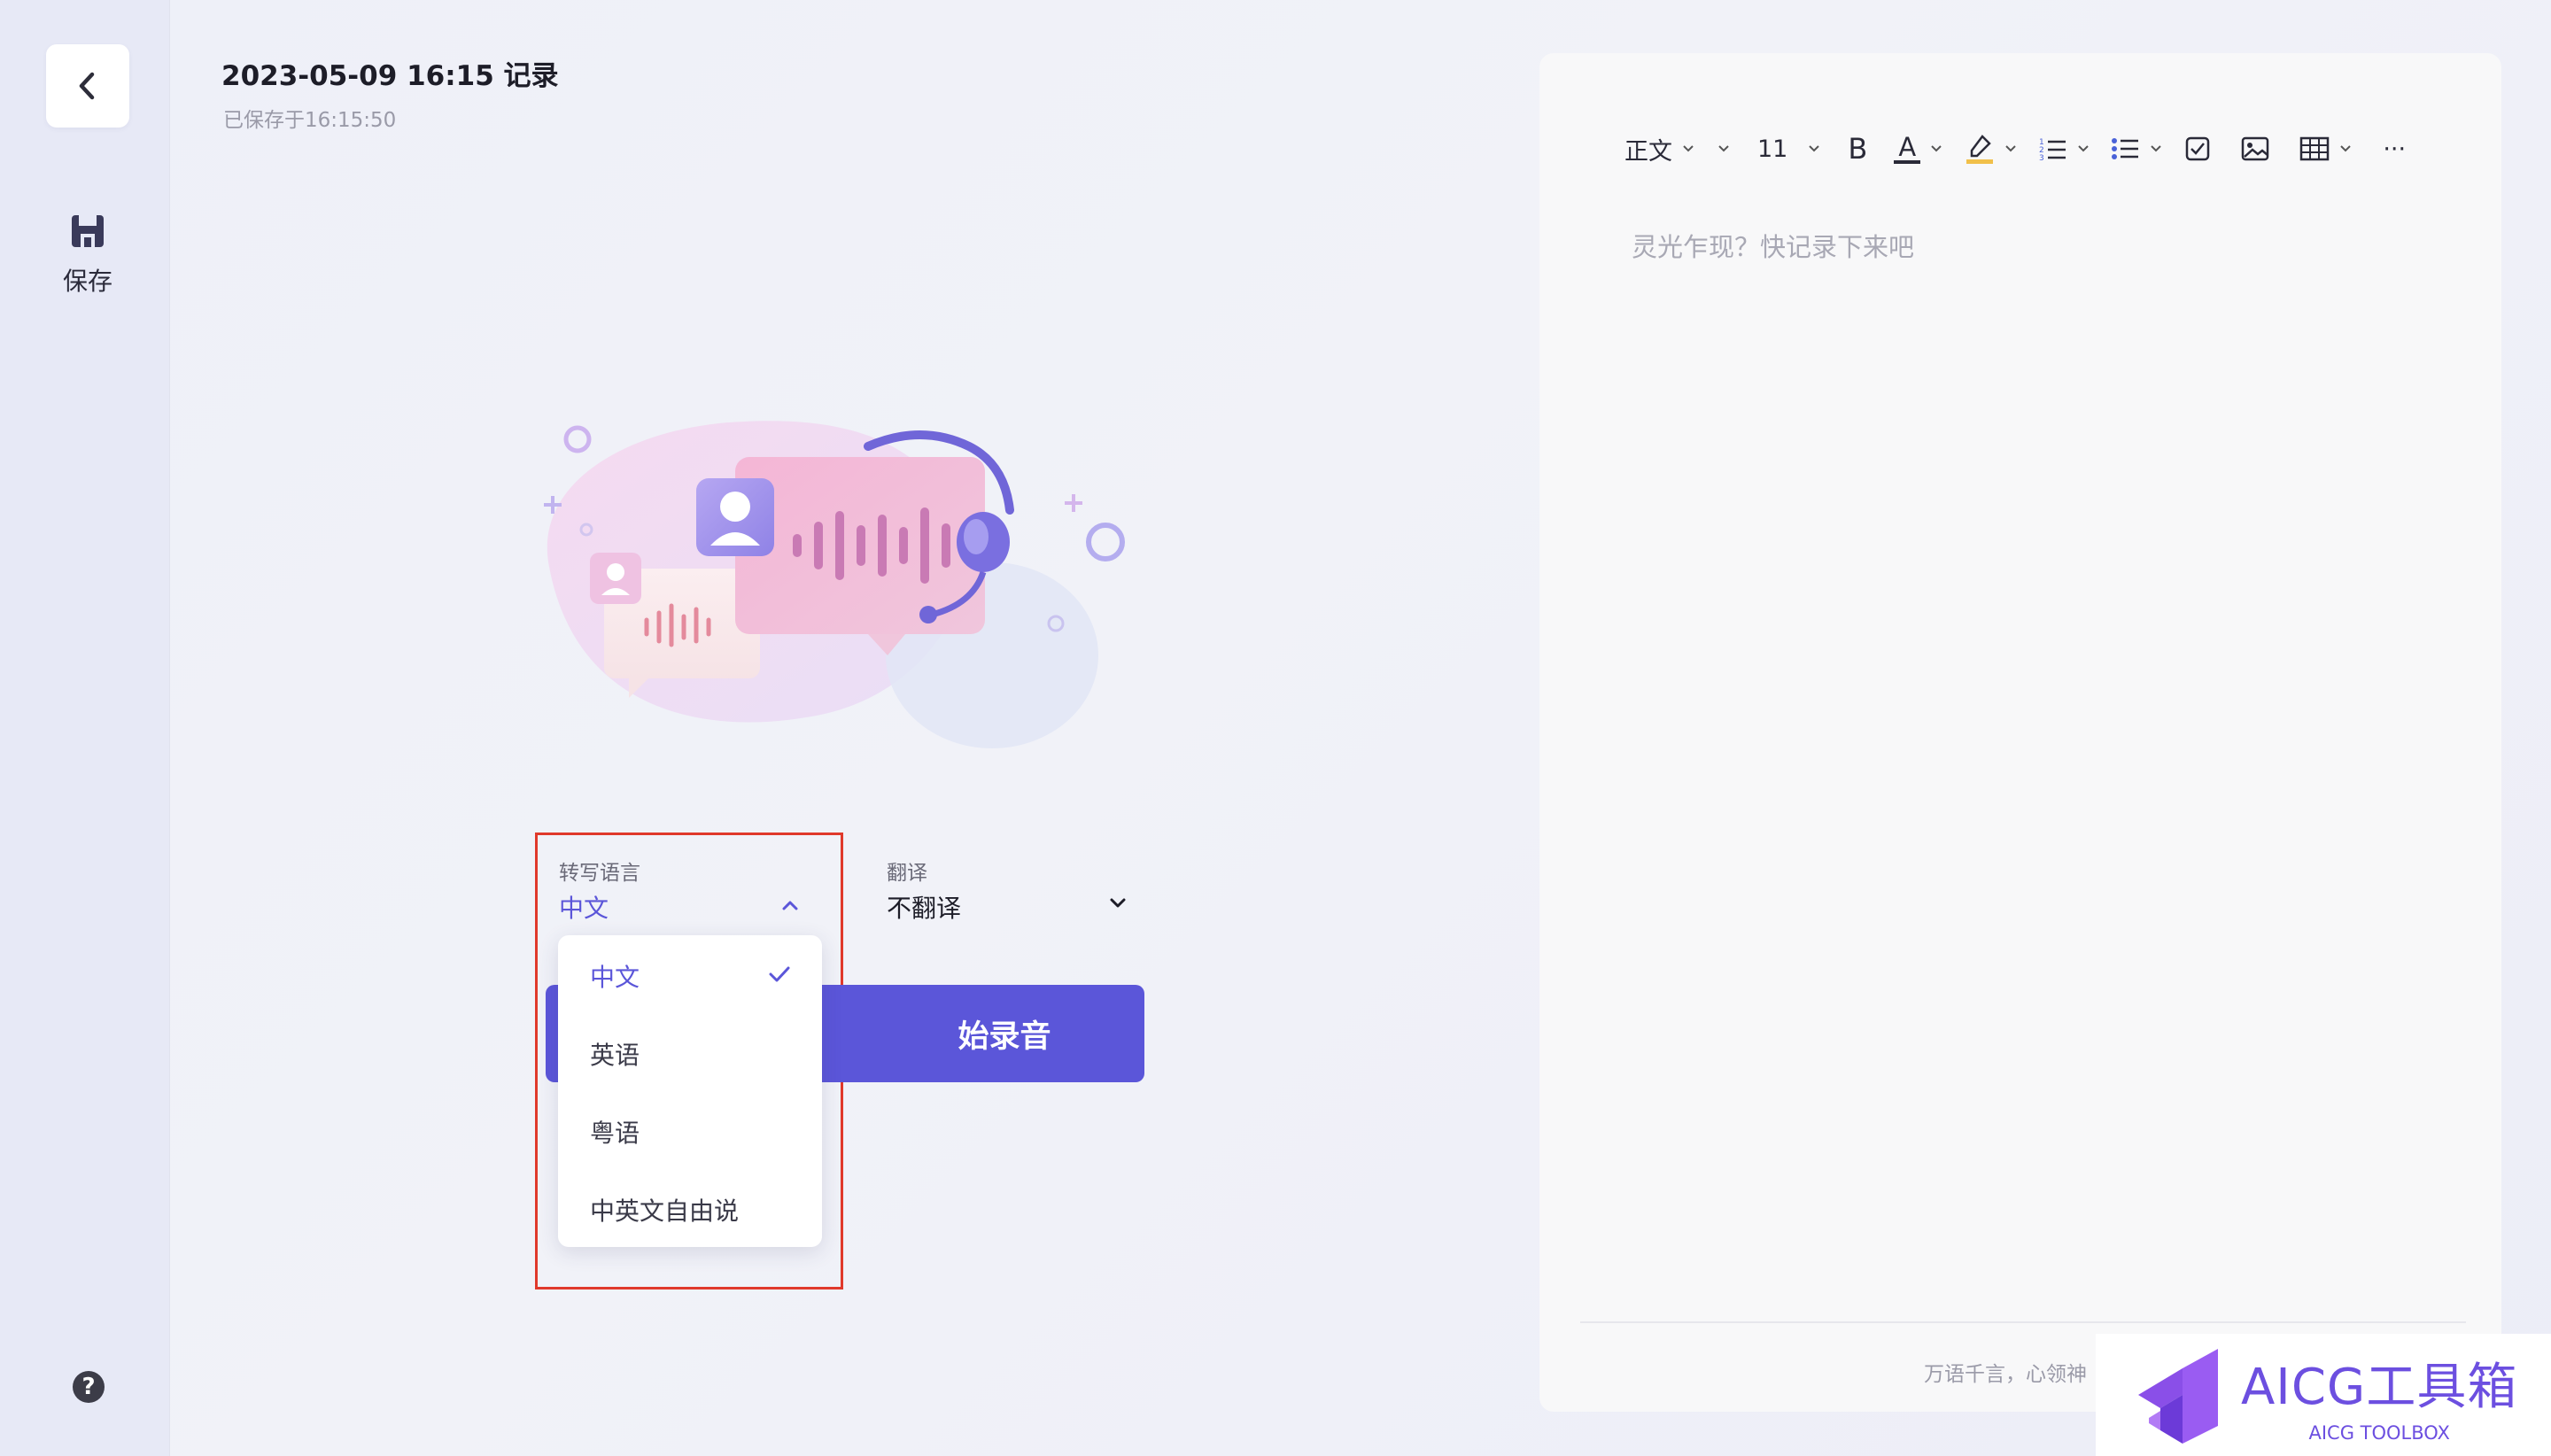 This screenshot has width=2551, height=1456. I want to click on table-icon, so click(2315, 148).